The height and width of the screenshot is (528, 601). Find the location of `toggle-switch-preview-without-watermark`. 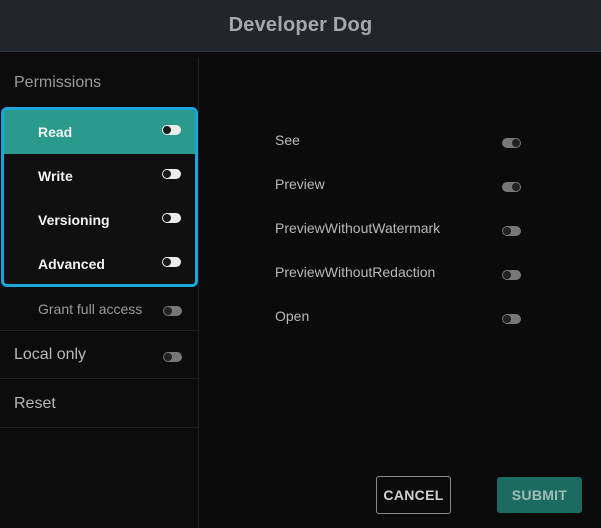

toggle-switch-preview-without-watermark is located at coordinates (511, 231).